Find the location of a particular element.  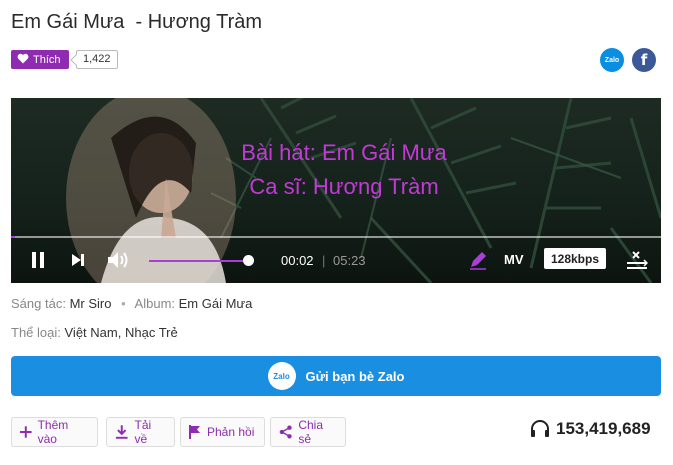

album-link: Em Gái Mưa is located at coordinates (216, 303).